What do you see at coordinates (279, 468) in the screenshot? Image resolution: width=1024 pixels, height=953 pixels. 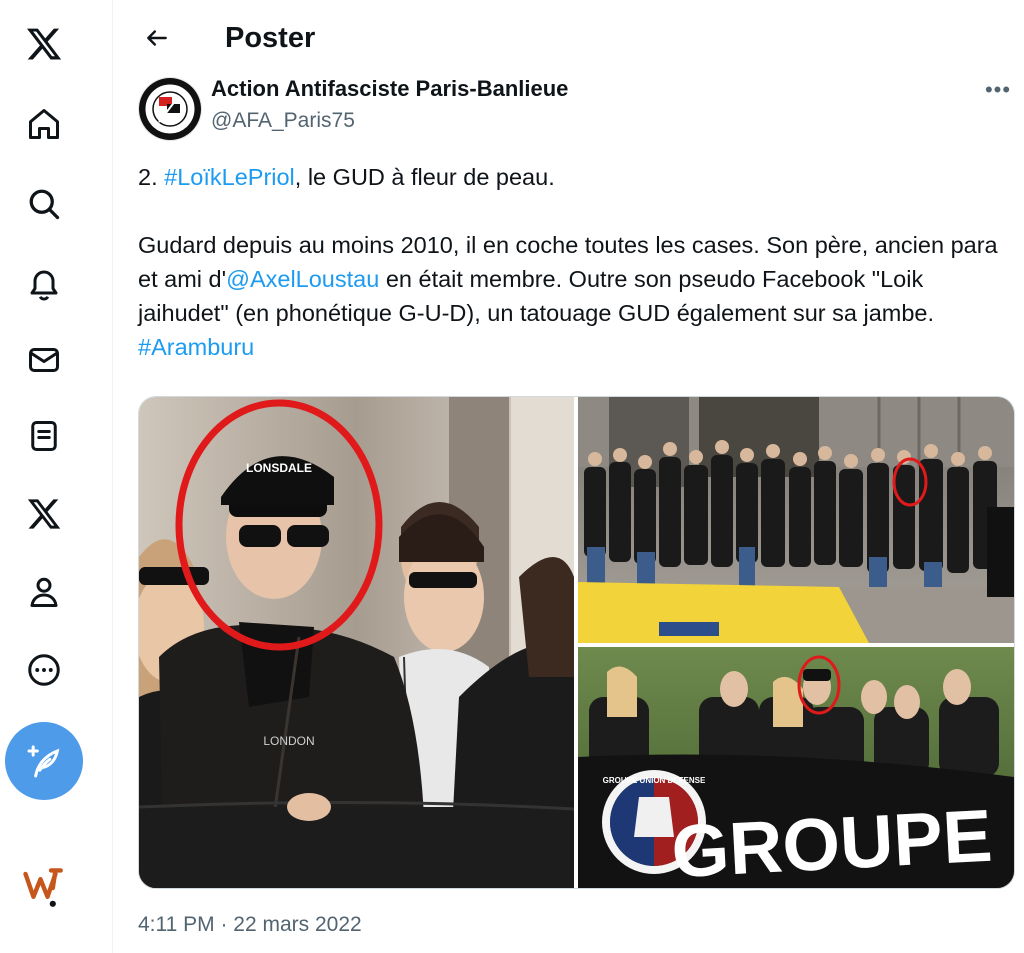 I see `cap-text: LONSDALE` at bounding box center [279, 468].